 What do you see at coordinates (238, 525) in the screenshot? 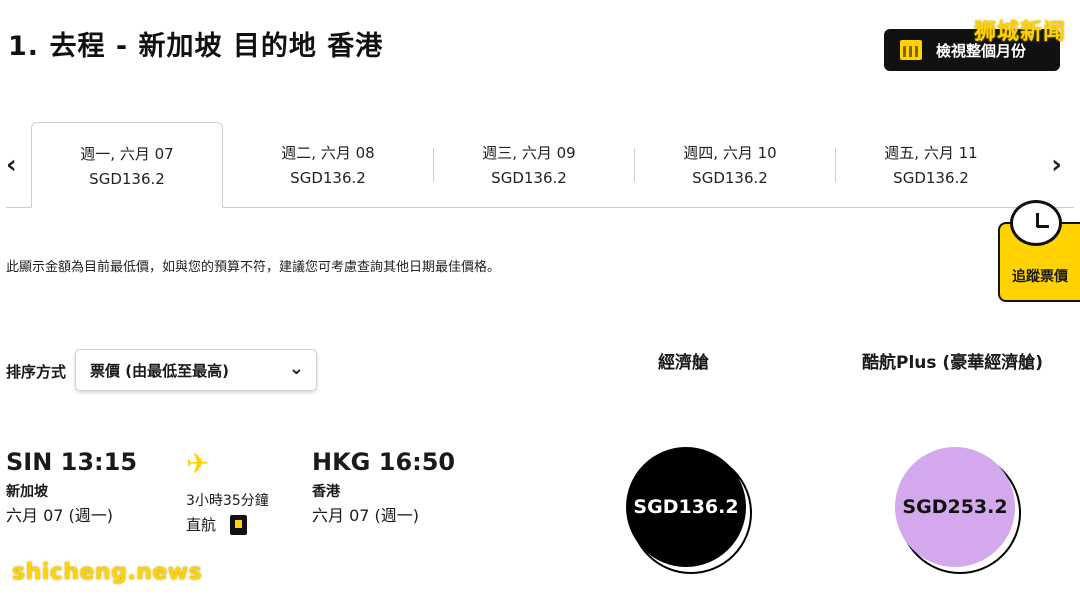
I see `document-icon` at bounding box center [238, 525].